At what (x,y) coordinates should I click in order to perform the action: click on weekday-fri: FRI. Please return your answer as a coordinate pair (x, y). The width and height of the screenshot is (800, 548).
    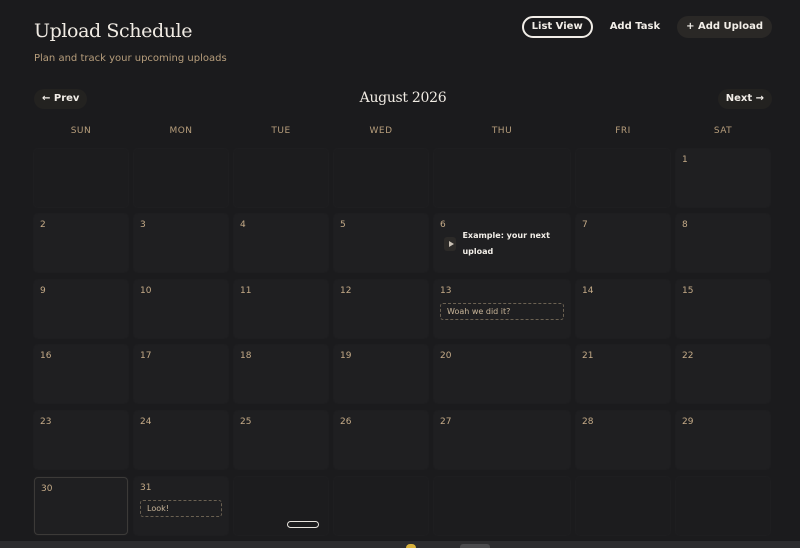
    Looking at the image, I should click on (623, 131).